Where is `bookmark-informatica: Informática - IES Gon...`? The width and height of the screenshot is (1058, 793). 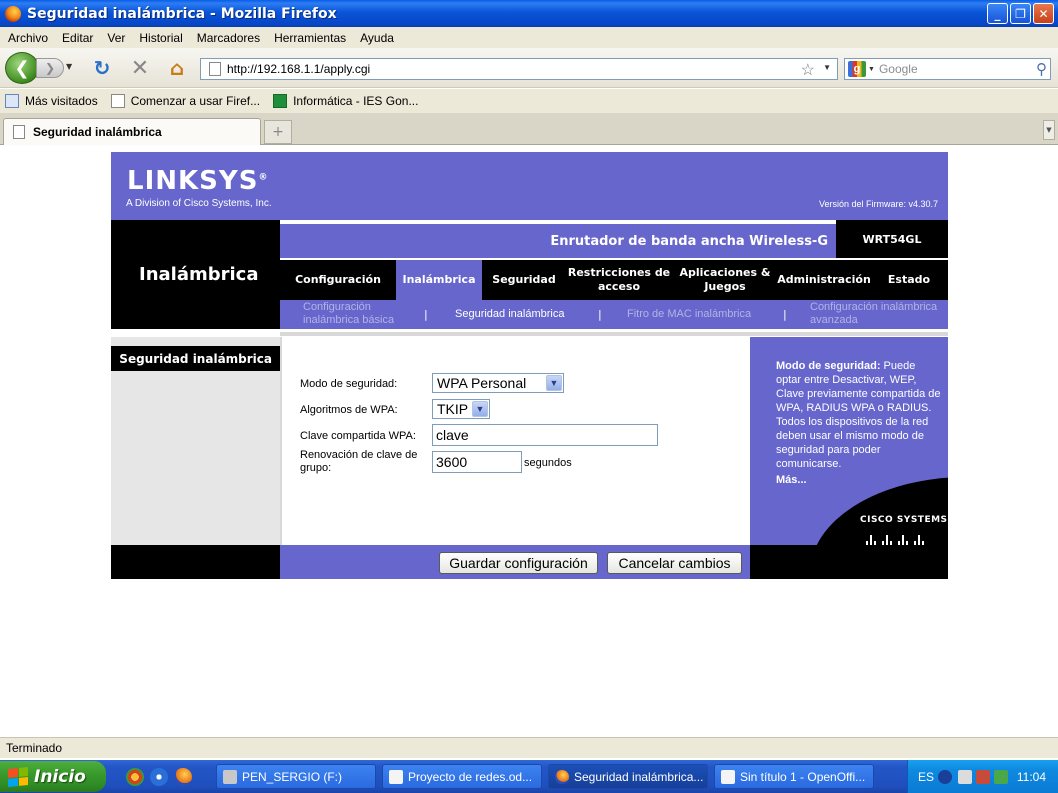
bookmark-informatica: Informática - IES Gon... is located at coordinates (345, 101).